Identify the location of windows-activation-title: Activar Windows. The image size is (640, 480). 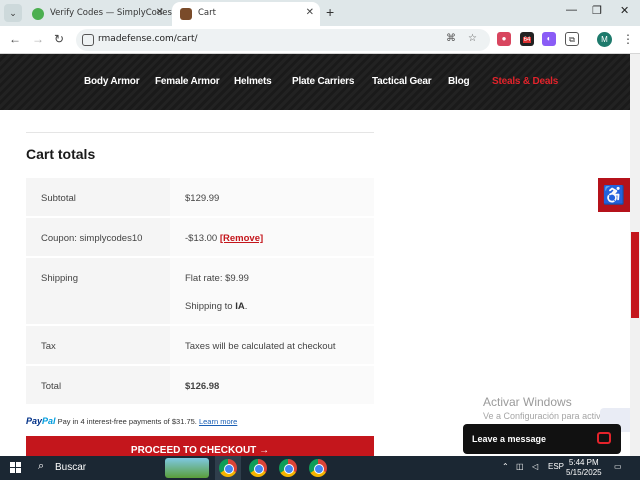
(527, 402).